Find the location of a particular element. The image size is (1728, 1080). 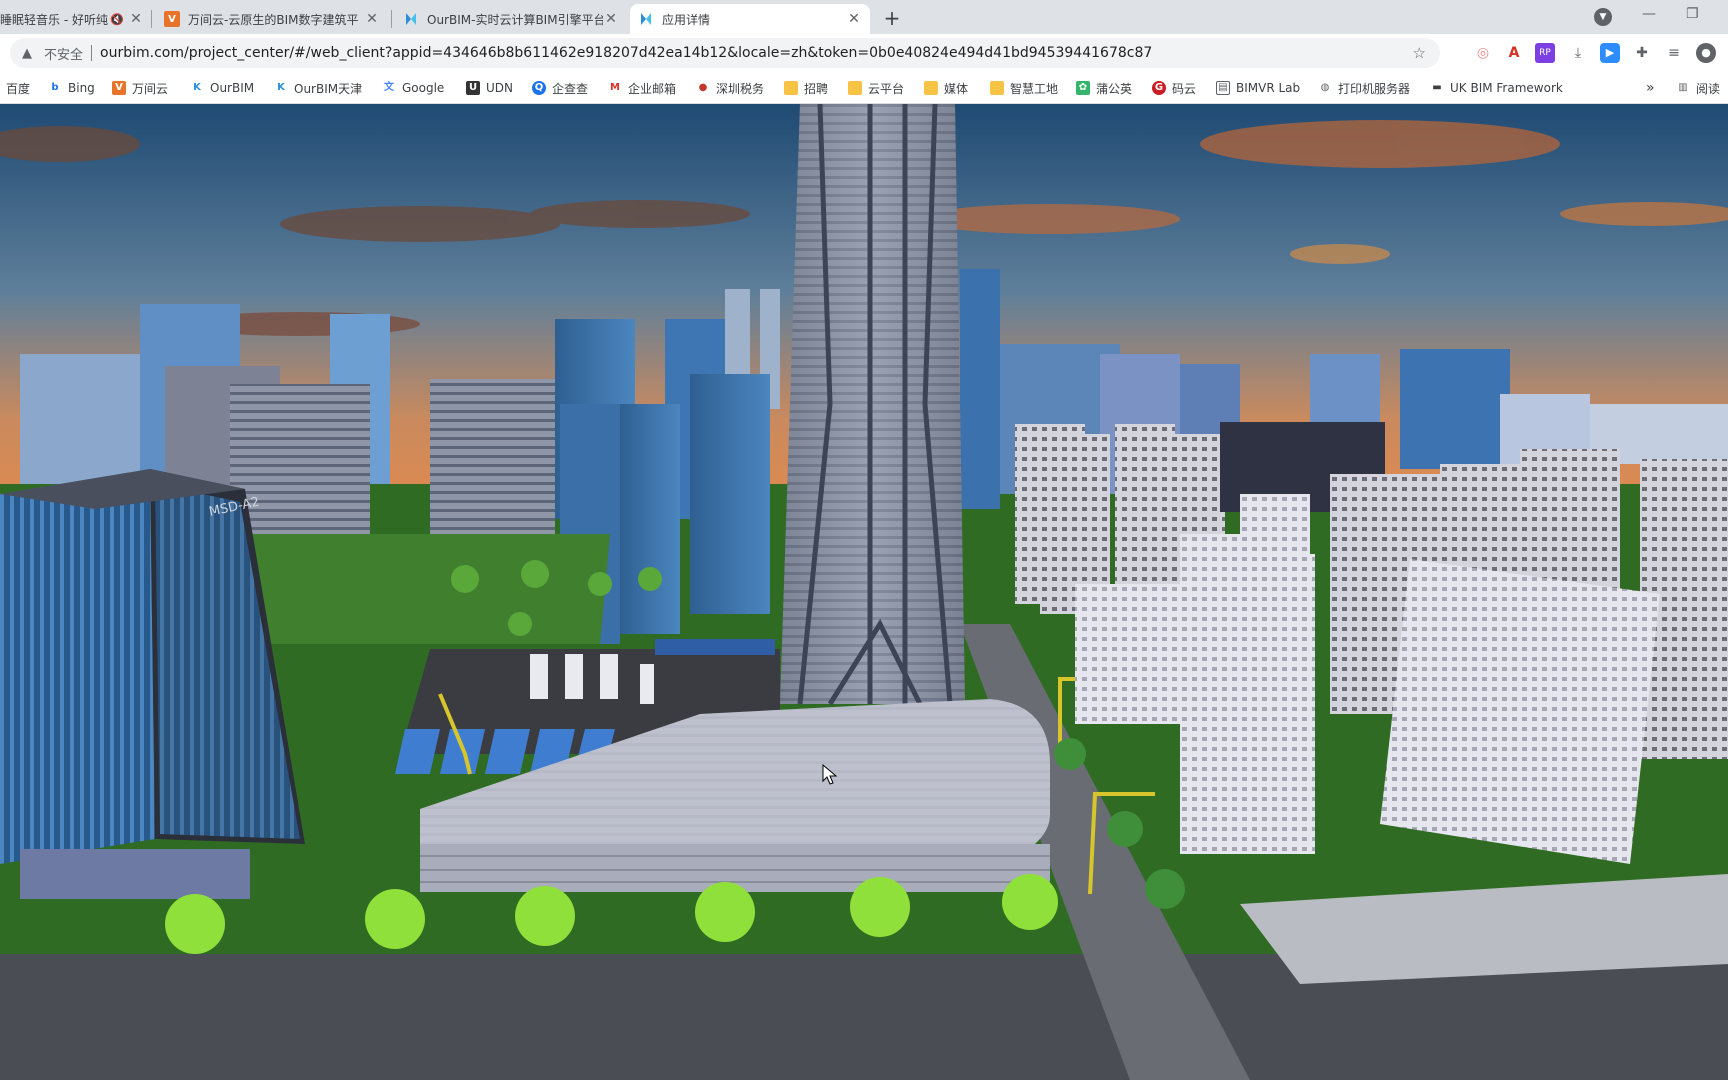

bookmark-label: UK BIM Framework is located at coordinates (1506, 88).